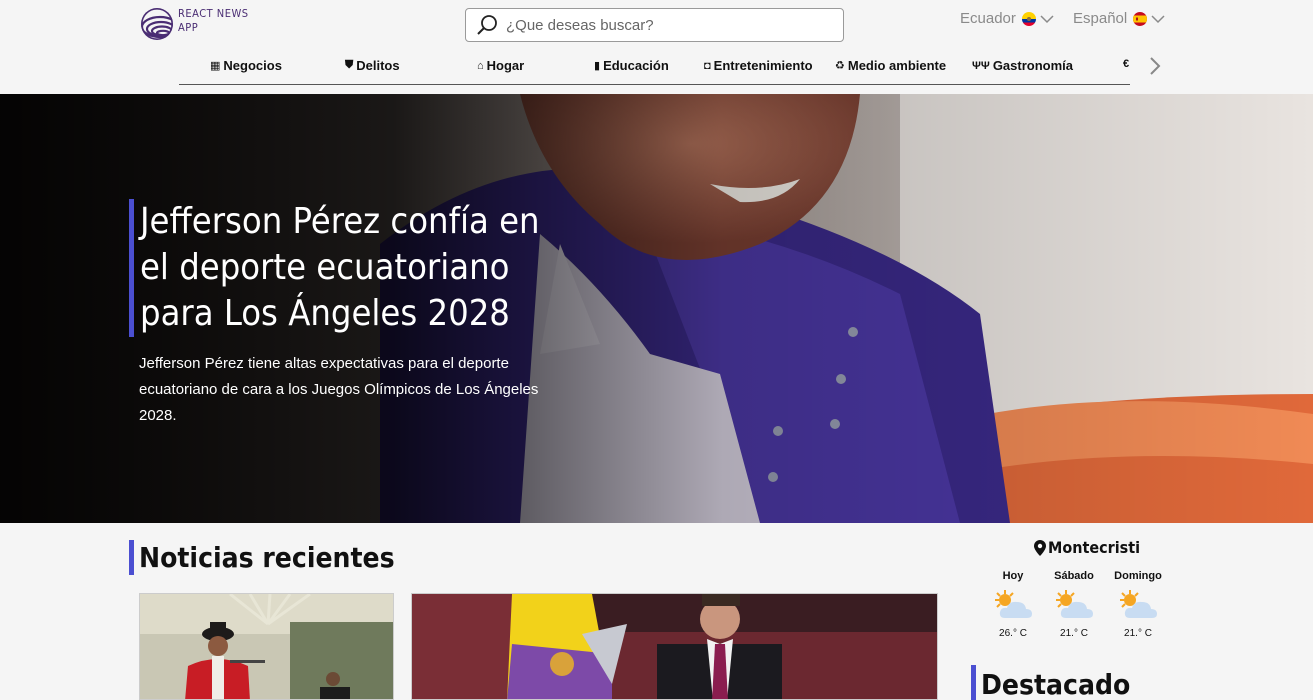  What do you see at coordinates (988, 18) in the screenshot?
I see `country-label: Ecuador` at bounding box center [988, 18].